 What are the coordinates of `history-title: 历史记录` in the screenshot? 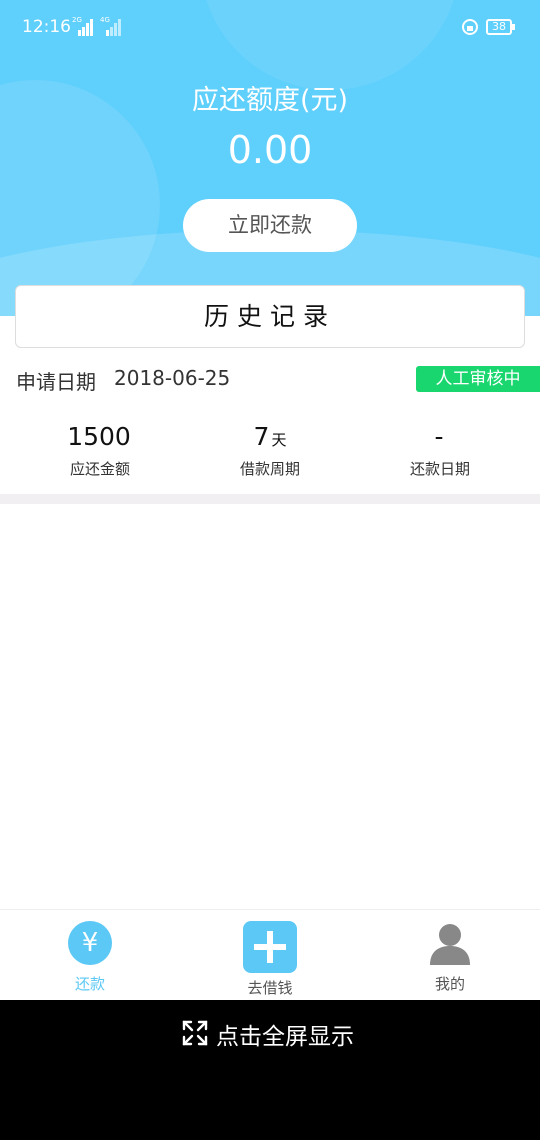 It's located at (270, 316).